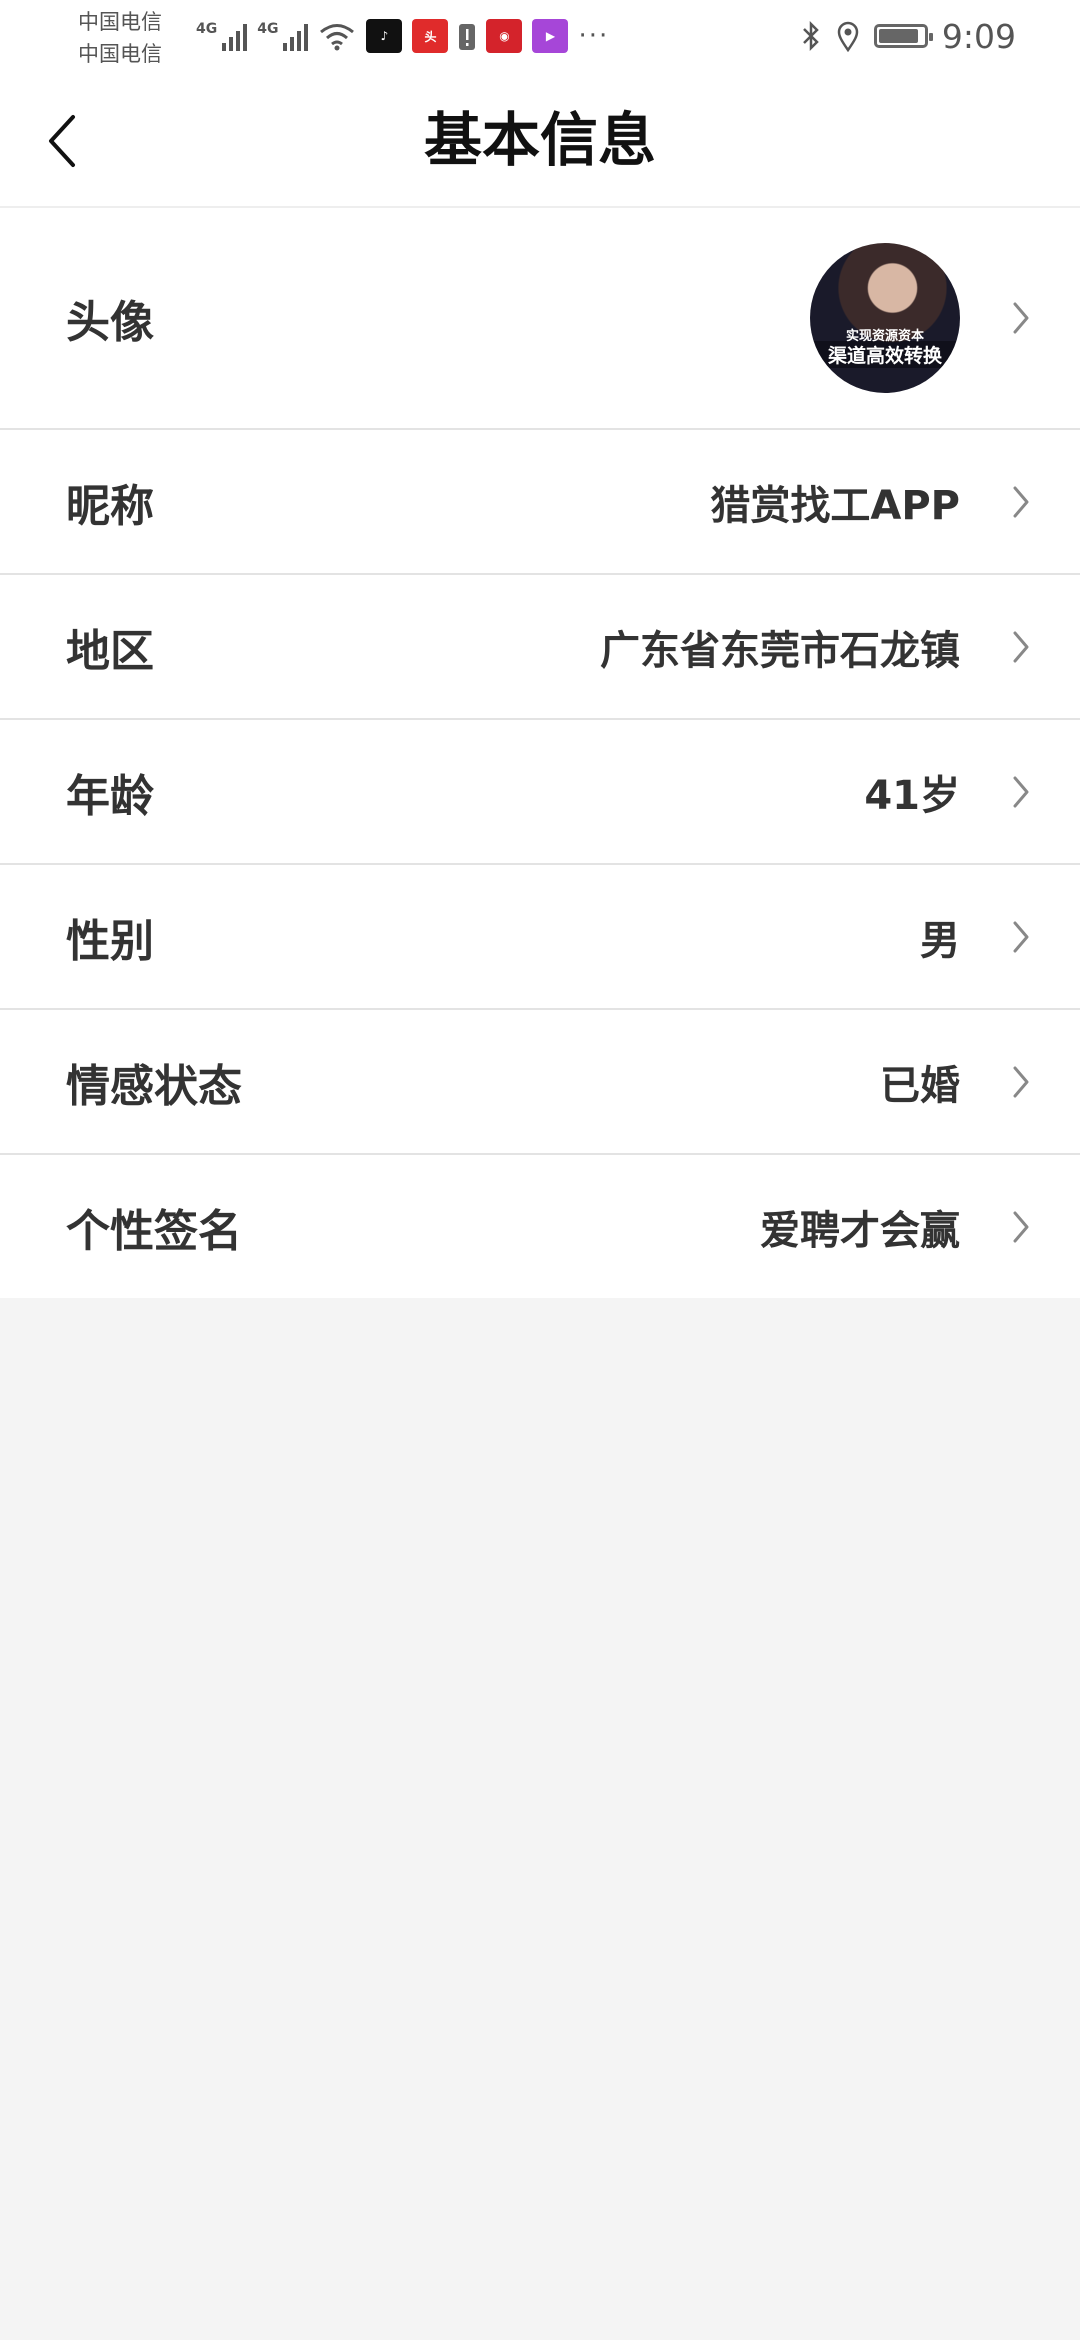 This screenshot has height=2340, width=1080. What do you see at coordinates (920, 1085) in the screenshot?
I see `relationship-status-value: 已婚` at bounding box center [920, 1085].